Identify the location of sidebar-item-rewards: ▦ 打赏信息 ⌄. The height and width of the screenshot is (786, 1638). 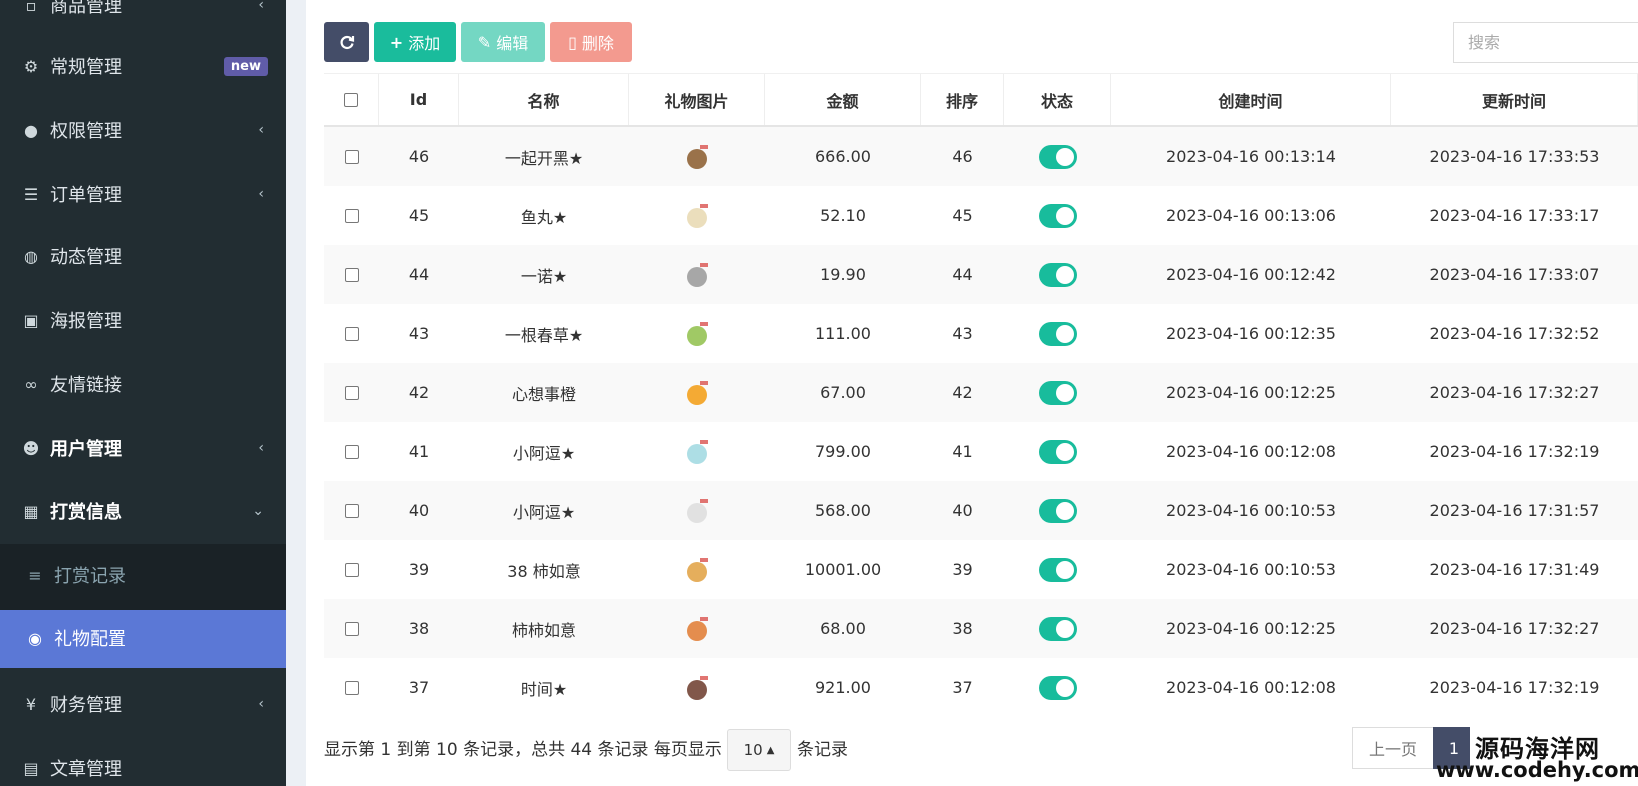
(143, 511).